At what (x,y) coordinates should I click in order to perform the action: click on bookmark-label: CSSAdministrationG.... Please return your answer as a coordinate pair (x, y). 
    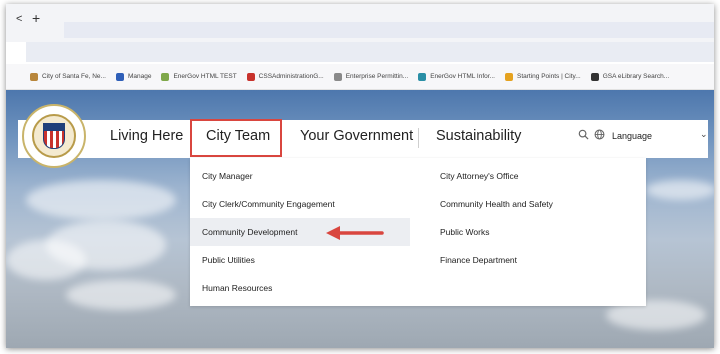
    Looking at the image, I should click on (291, 76).